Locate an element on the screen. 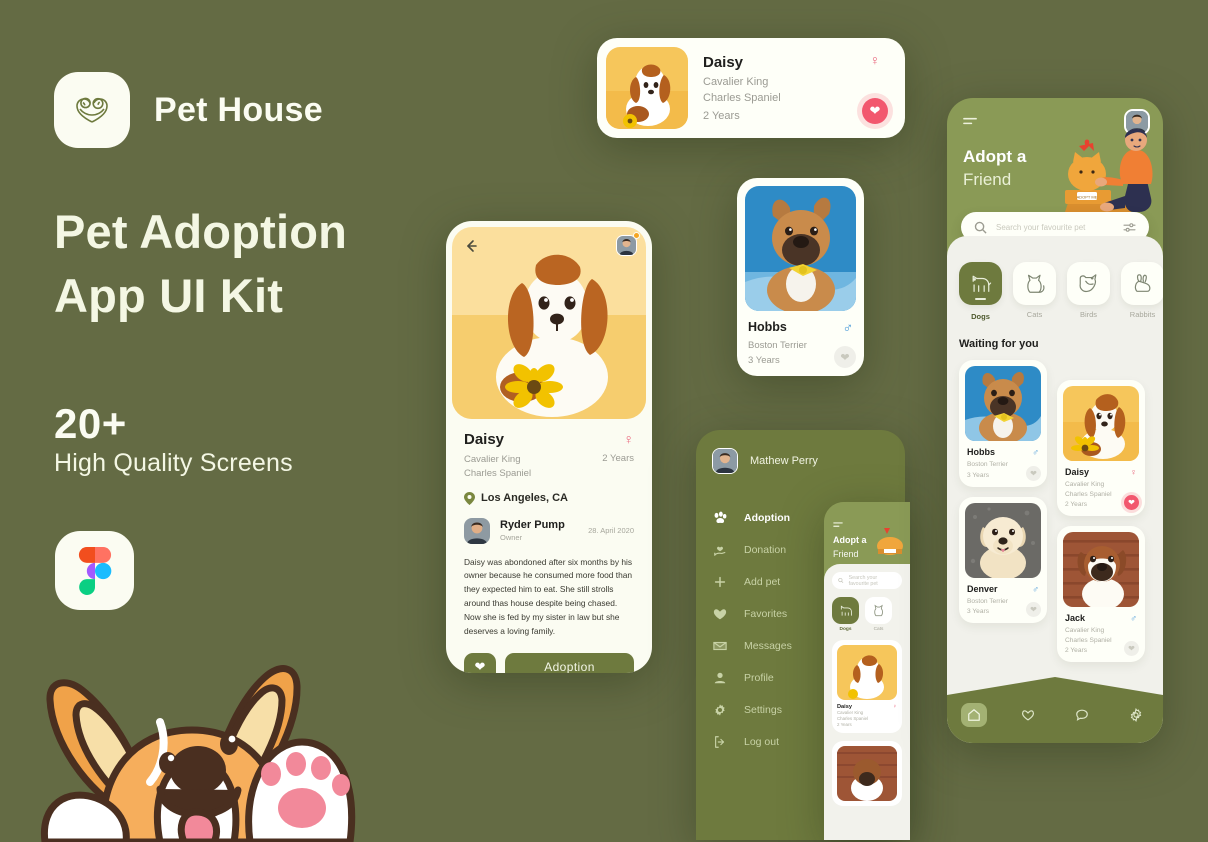 The image size is (1208, 842). adoption-button: Adoption is located at coordinates (569, 662).